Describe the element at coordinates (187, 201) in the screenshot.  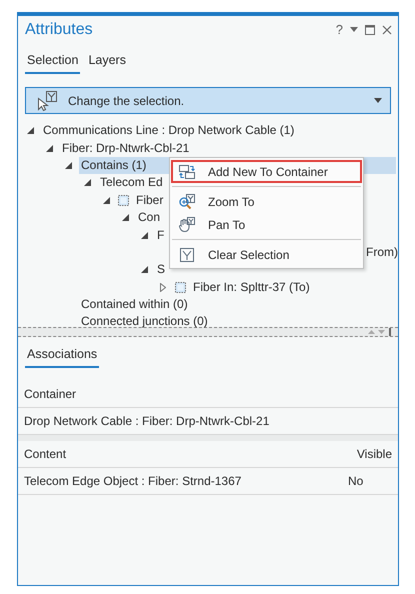
I see `magnifier-icon` at that location.